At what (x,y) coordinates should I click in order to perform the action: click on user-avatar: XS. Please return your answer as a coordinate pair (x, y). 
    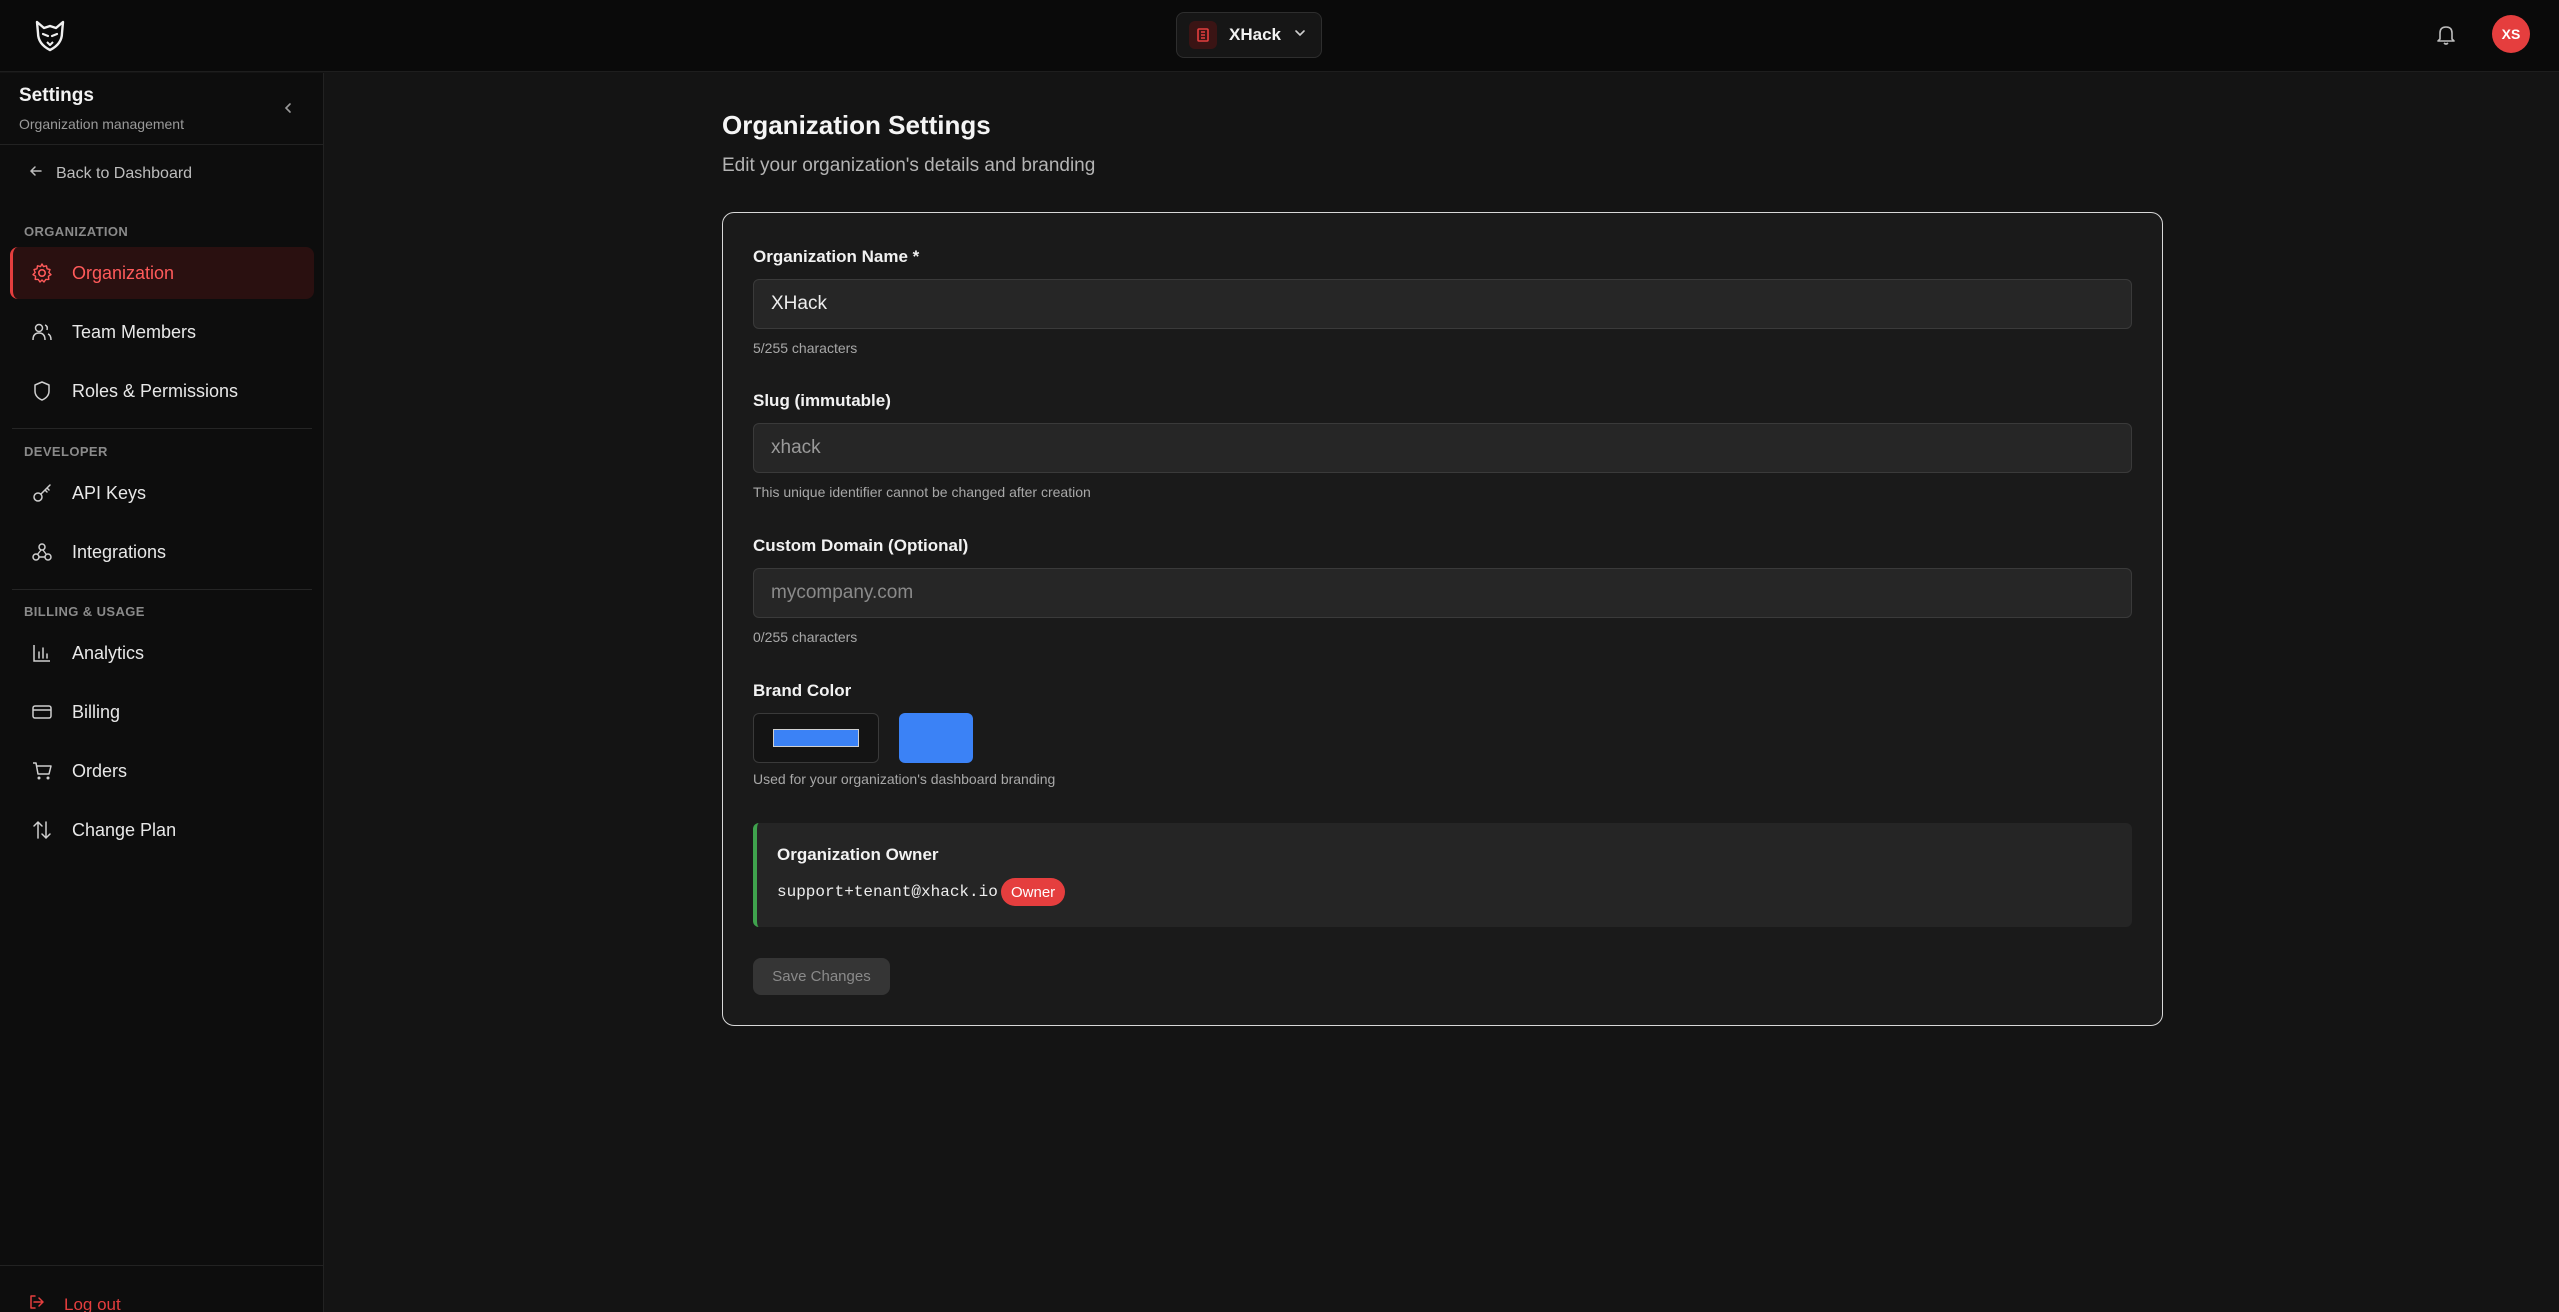
    Looking at the image, I should click on (2511, 34).